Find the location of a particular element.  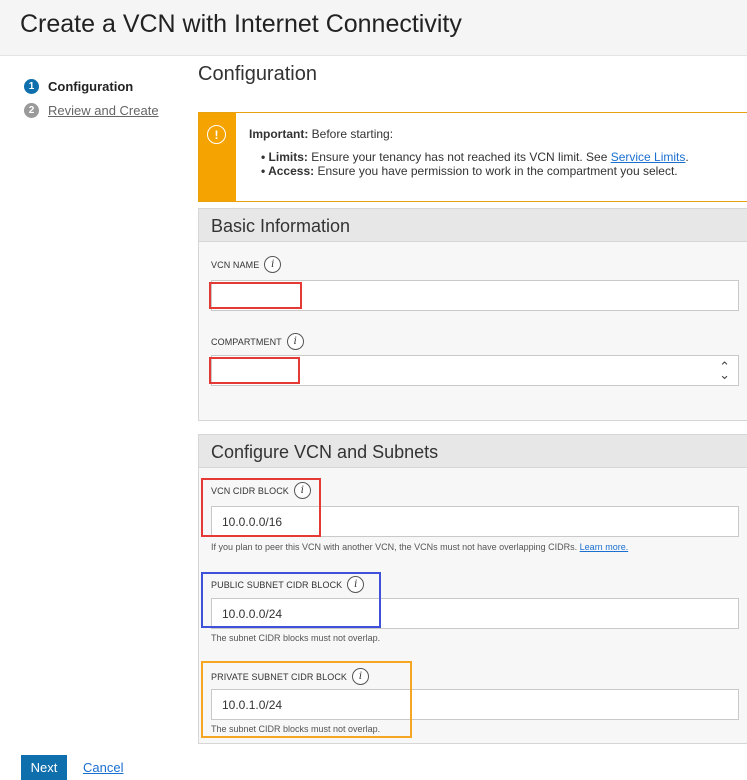

highlight-vcn-name is located at coordinates (255, 295).